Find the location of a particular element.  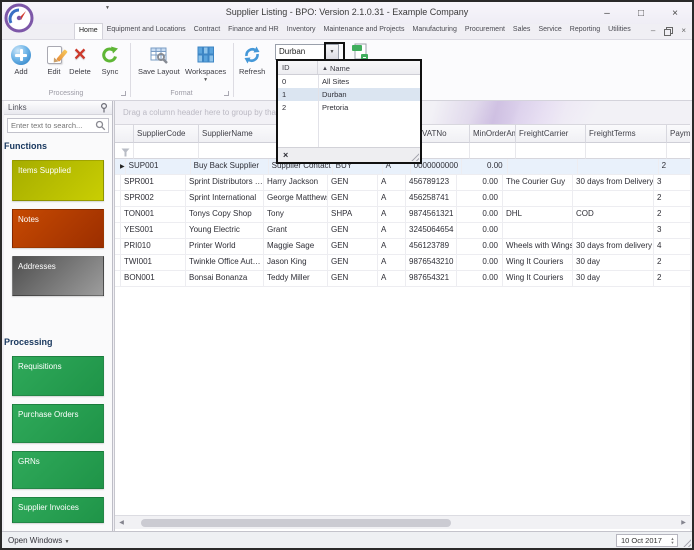

column-header-freightcarrier: FreightCarrier is located at coordinates (551, 134).